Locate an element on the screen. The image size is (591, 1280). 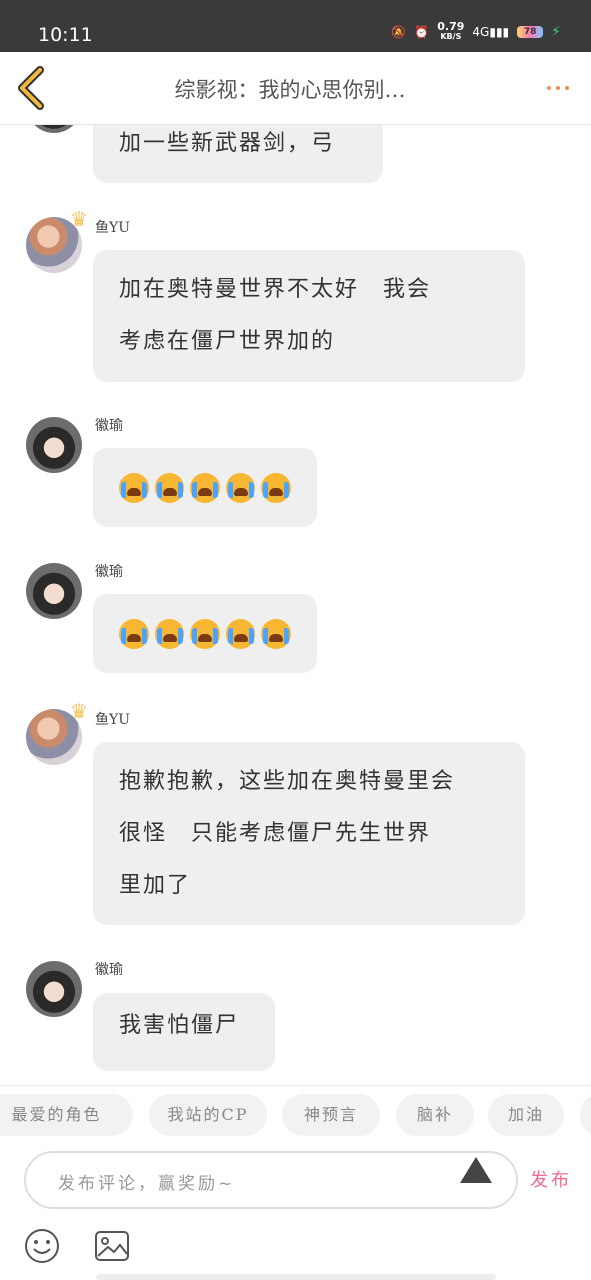
network-speed: 0.79 KB/S is located at coordinates (451, 30).